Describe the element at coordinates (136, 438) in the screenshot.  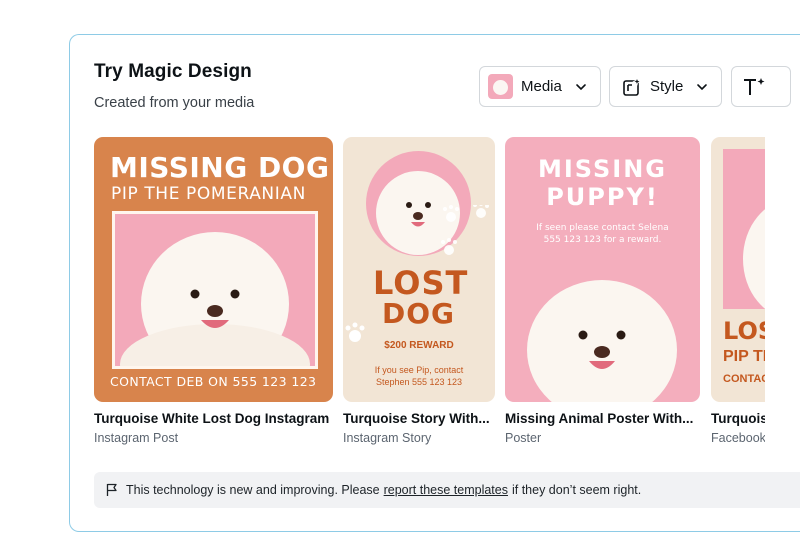
I see `card-type: Instagram Post` at that location.